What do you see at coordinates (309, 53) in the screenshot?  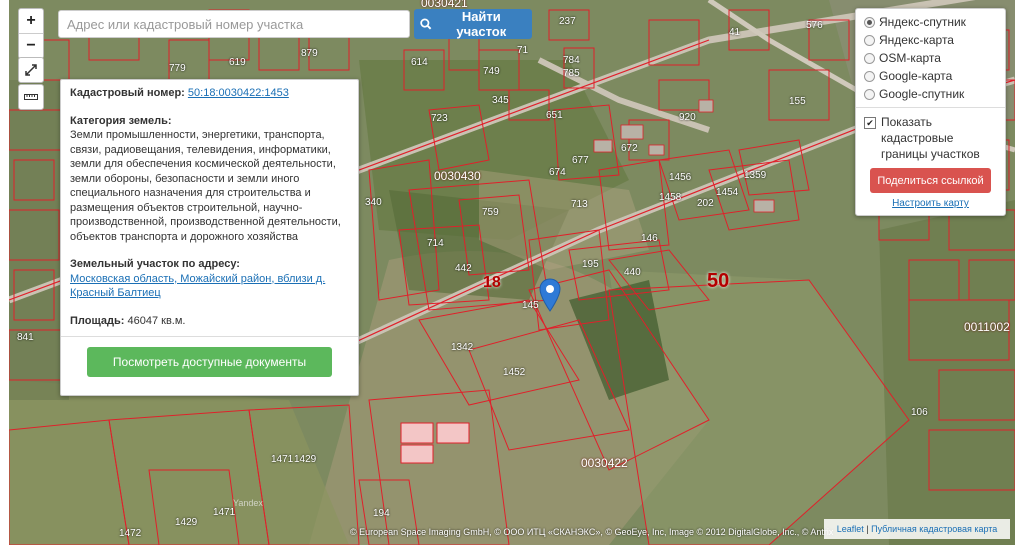 I see `map-label: 879` at bounding box center [309, 53].